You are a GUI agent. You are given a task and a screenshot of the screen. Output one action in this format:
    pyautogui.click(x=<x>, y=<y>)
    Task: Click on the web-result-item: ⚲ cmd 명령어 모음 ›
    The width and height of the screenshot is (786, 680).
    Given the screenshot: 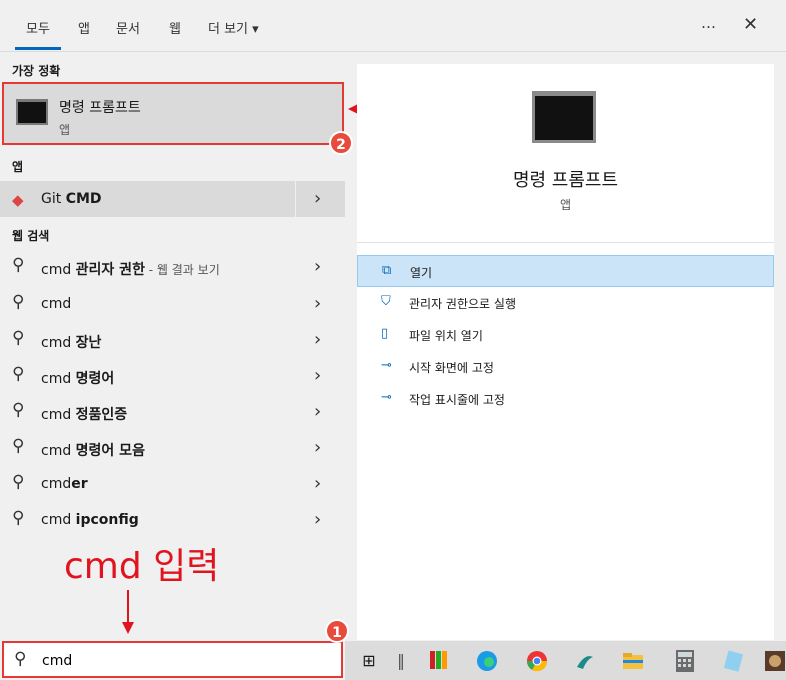 What is the action you would take?
    pyautogui.click(x=172, y=448)
    